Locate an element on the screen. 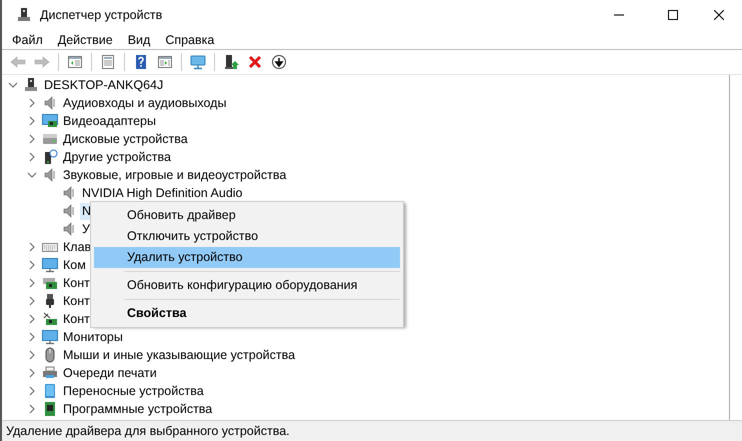 The image size is (742, 441). context-menu-item: Удалить устройство is located at coordinates (247, 257).